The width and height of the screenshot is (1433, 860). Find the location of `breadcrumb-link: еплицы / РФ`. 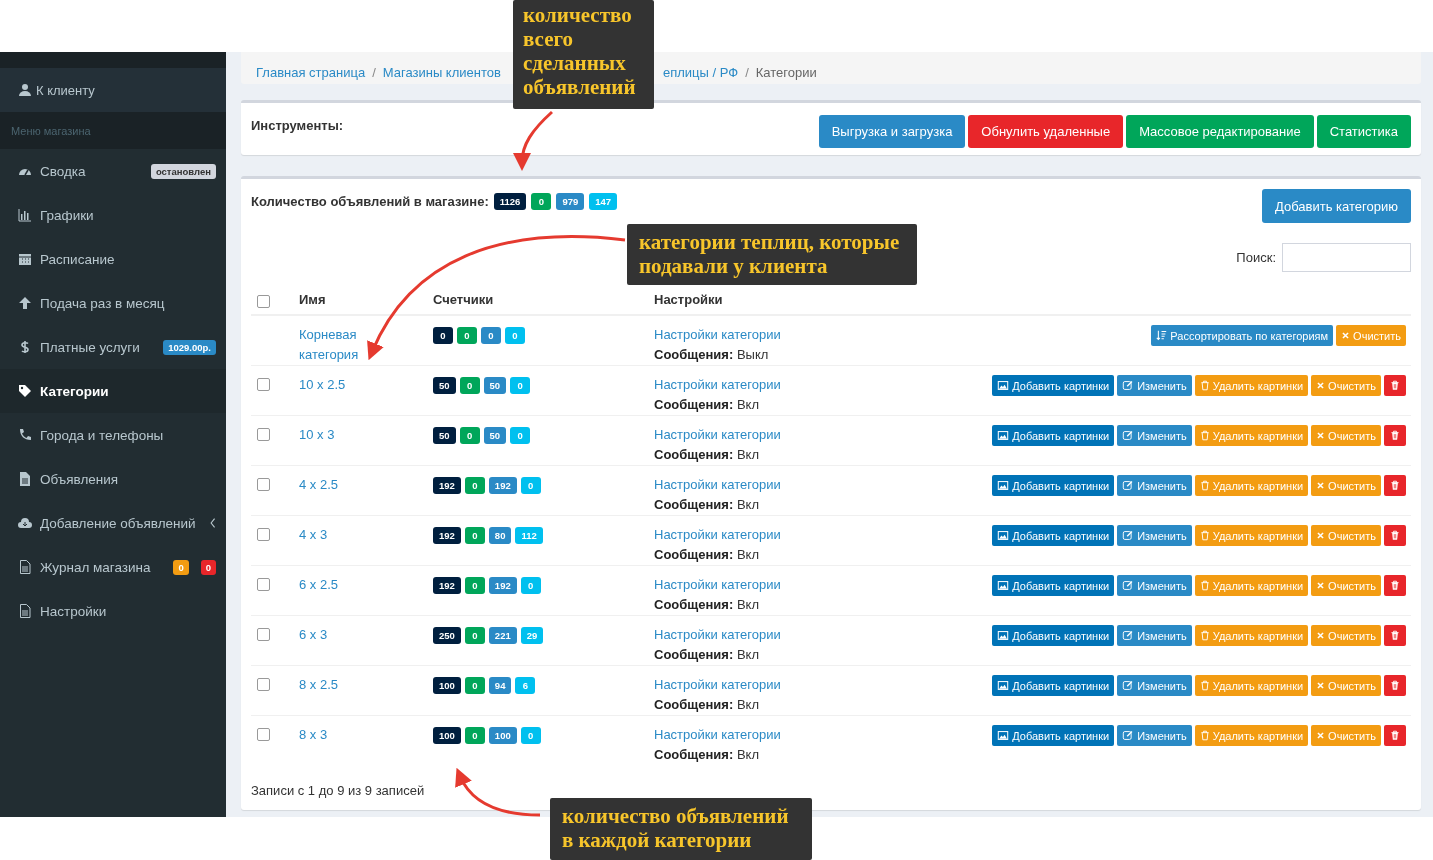

breadcrumb-link: еплицы / РФ is located at coordinates (701, 72).